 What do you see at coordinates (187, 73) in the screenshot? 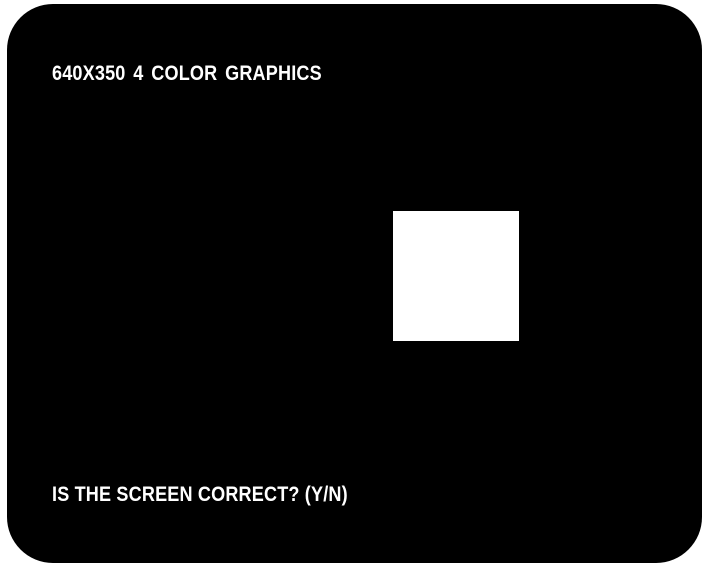
I see `graphics-mode-label: 640X350 4 COLOR GRAPHICS` at bounding box center [187, 73].